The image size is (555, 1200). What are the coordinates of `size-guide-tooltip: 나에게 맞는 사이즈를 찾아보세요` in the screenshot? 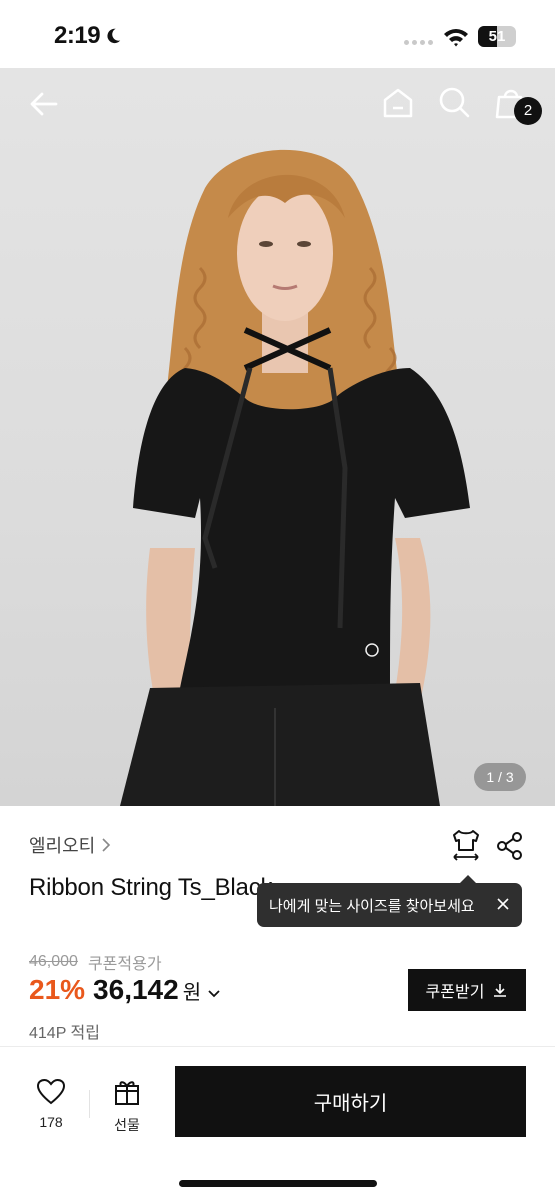 It's located at (389, 901).